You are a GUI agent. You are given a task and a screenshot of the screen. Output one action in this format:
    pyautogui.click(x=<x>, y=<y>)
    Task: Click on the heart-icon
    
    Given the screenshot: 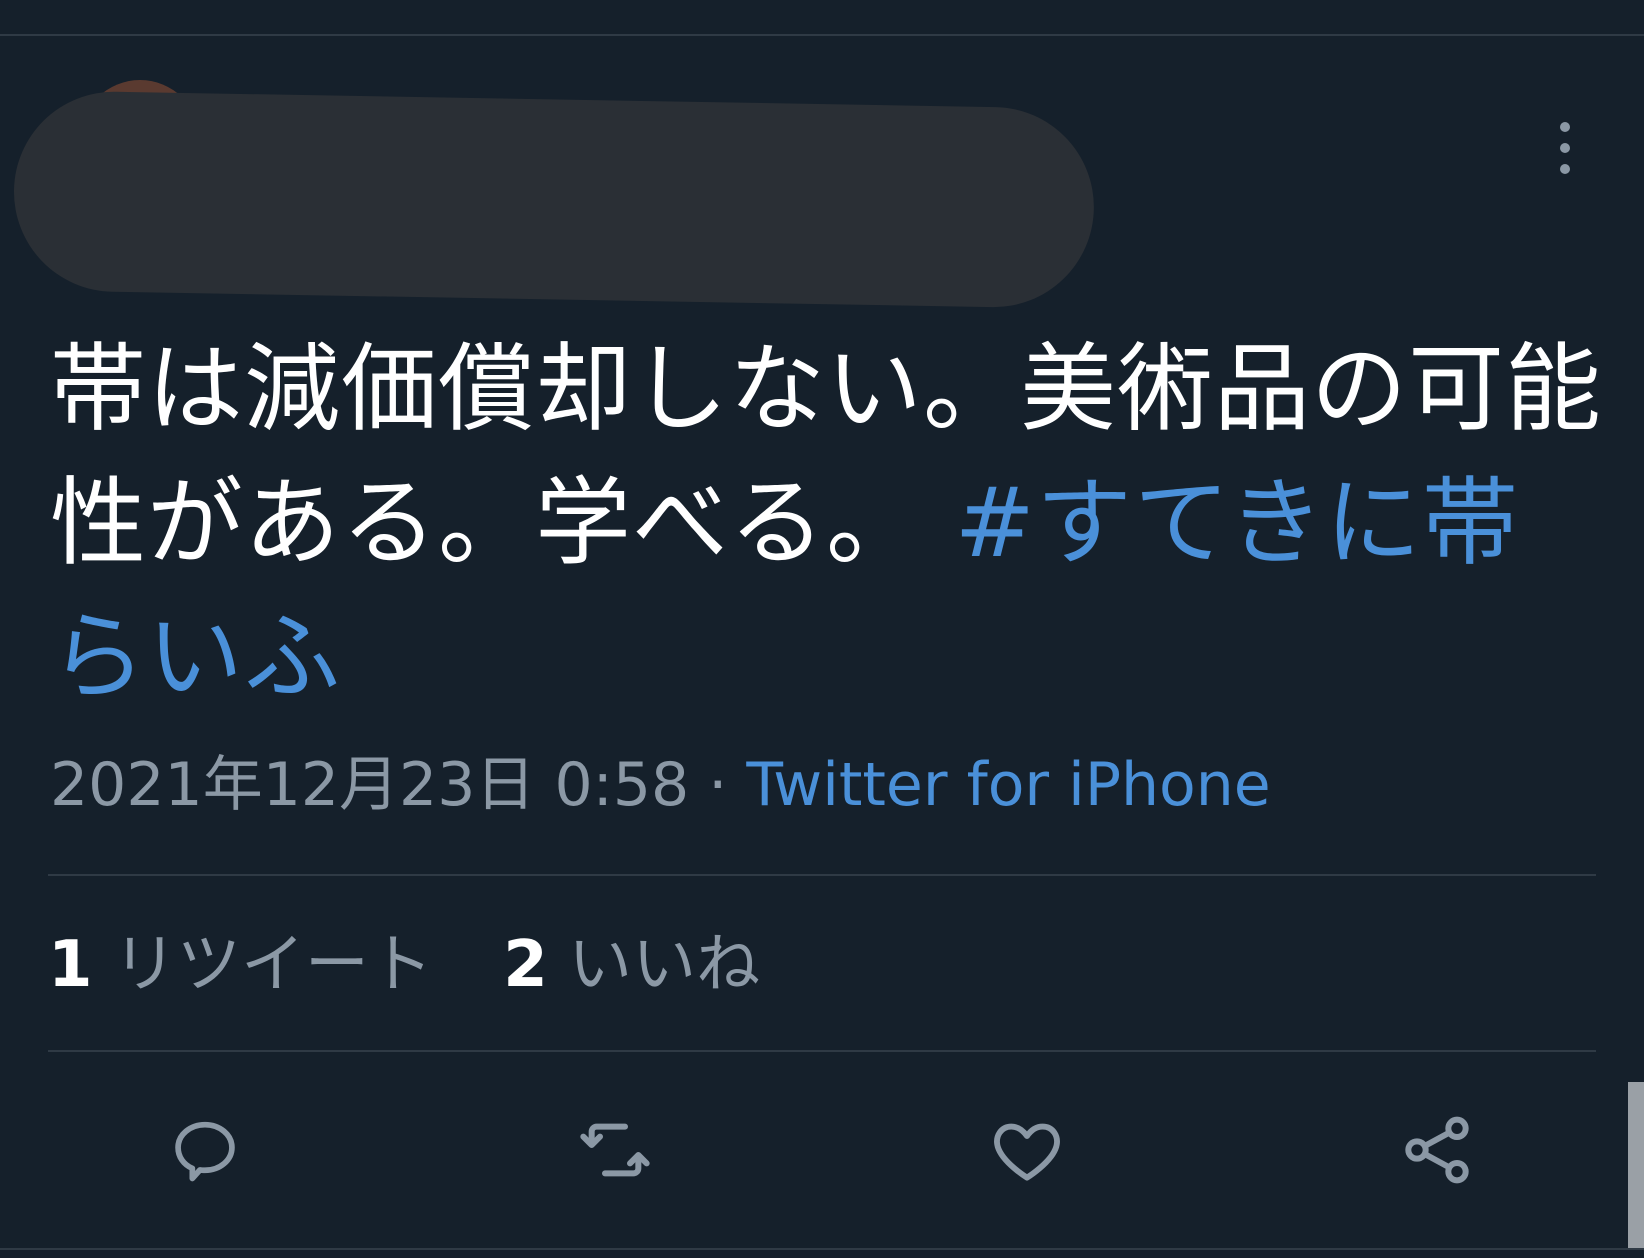 What is the action you would take?
    pyautogui.click(x=1027, y=1152)
    